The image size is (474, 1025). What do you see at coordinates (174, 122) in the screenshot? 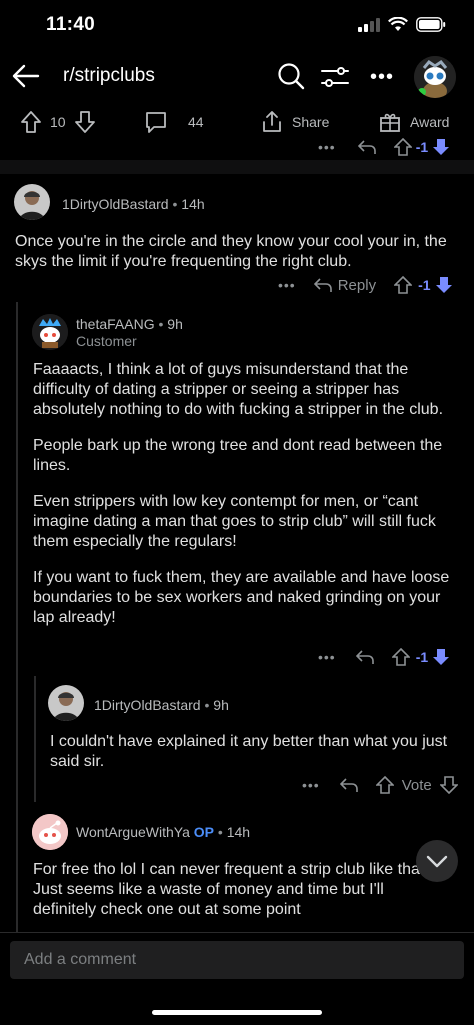
I see `comments-button: 44` at bounding box center [174, 122].